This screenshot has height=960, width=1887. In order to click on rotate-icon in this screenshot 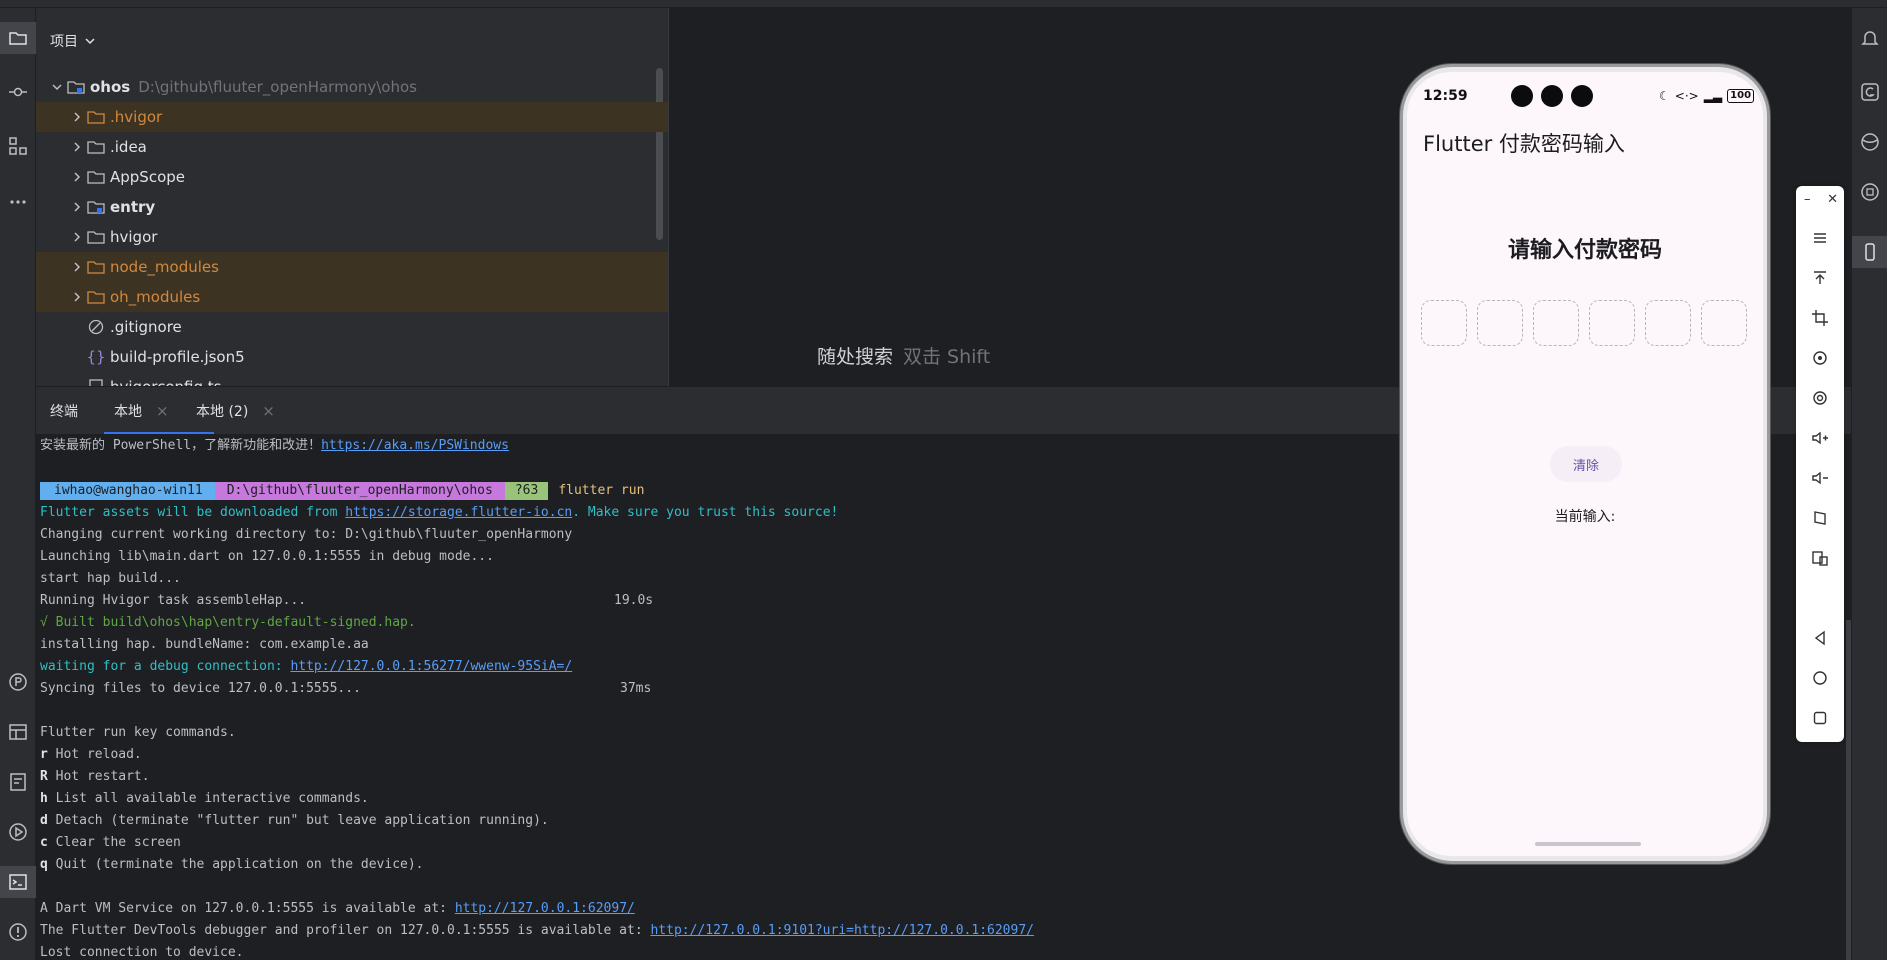, I will do `click(1820, 358)`.